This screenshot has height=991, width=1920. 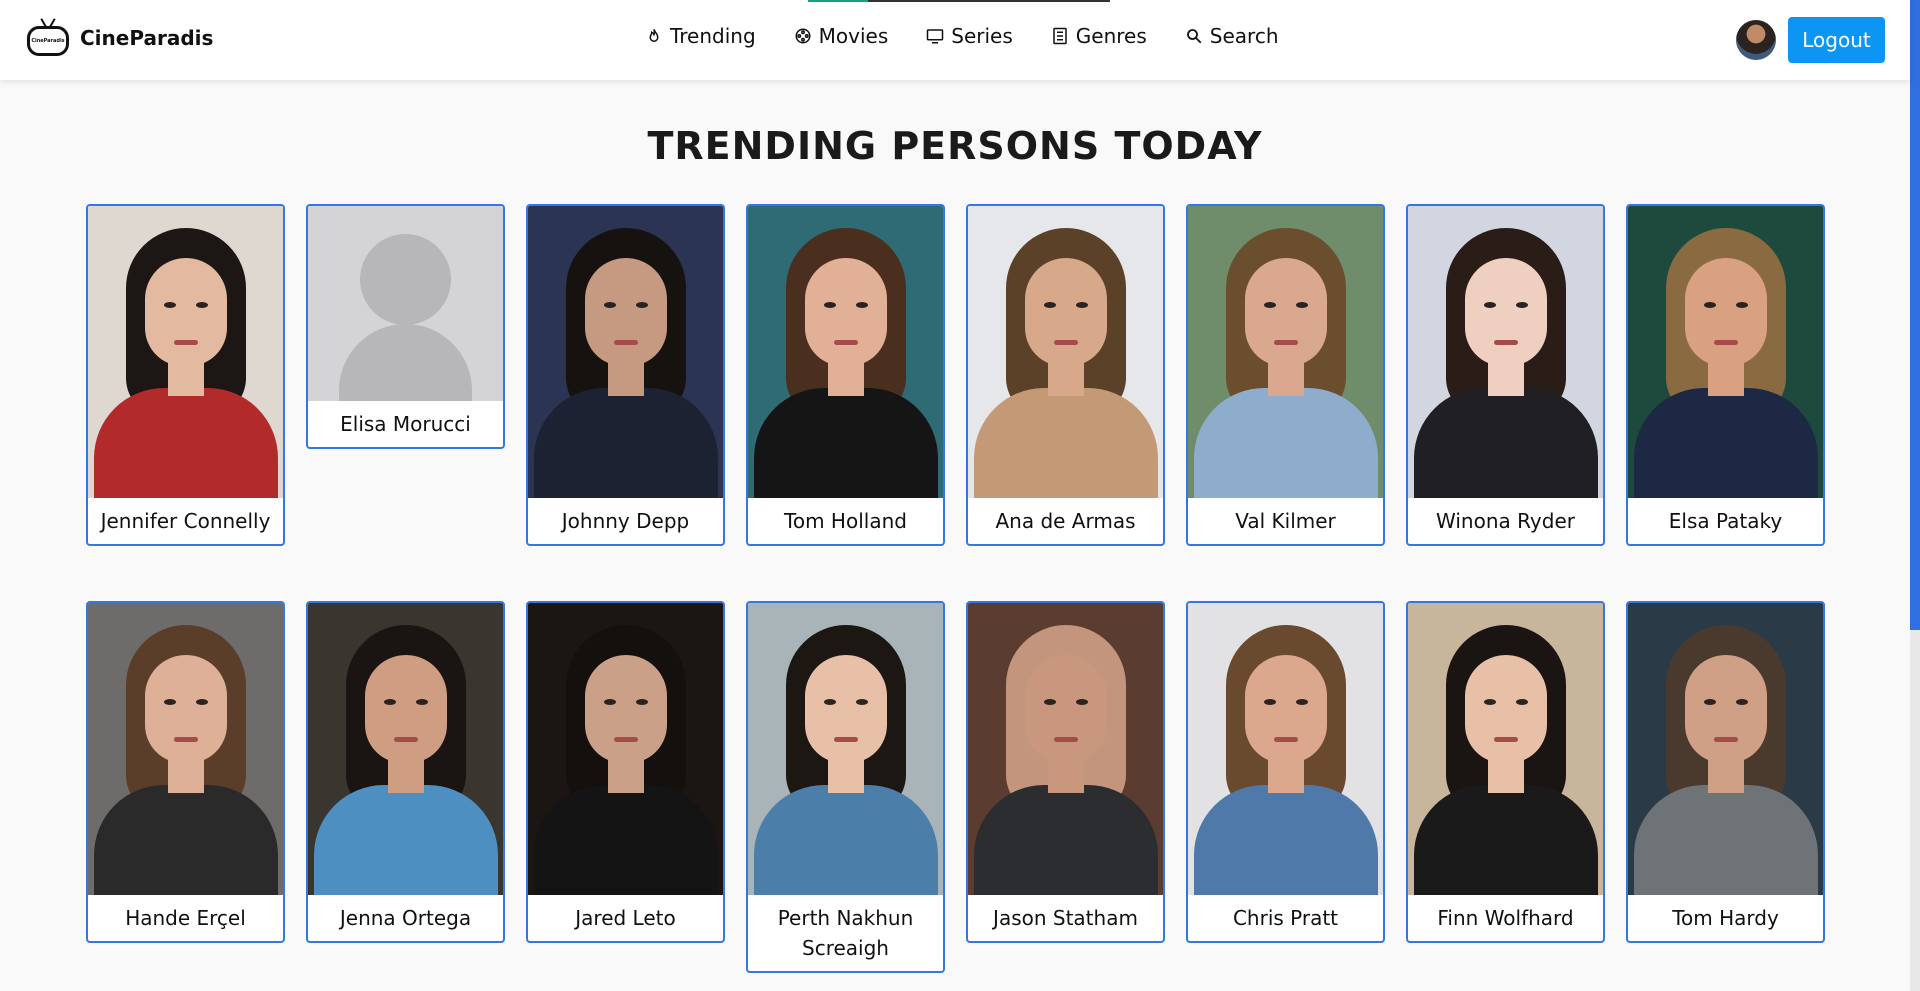 I want to click on person-name: Val Kilmer, so click(x=1285, y=521).